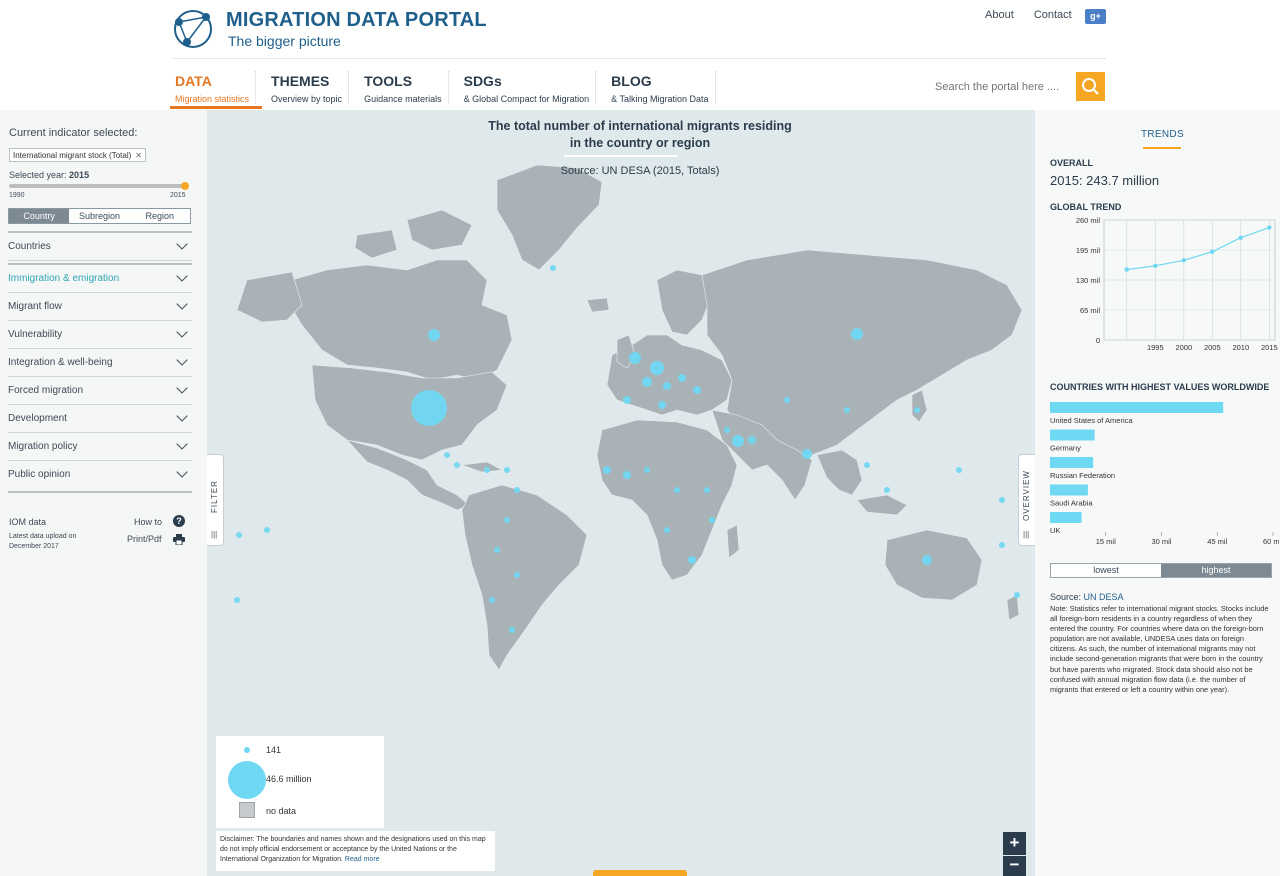  What do you see at coordinates (1095, 16) in the screenshot?
I see `google-plus-icon: g+` at bounding box center [1095, 16].